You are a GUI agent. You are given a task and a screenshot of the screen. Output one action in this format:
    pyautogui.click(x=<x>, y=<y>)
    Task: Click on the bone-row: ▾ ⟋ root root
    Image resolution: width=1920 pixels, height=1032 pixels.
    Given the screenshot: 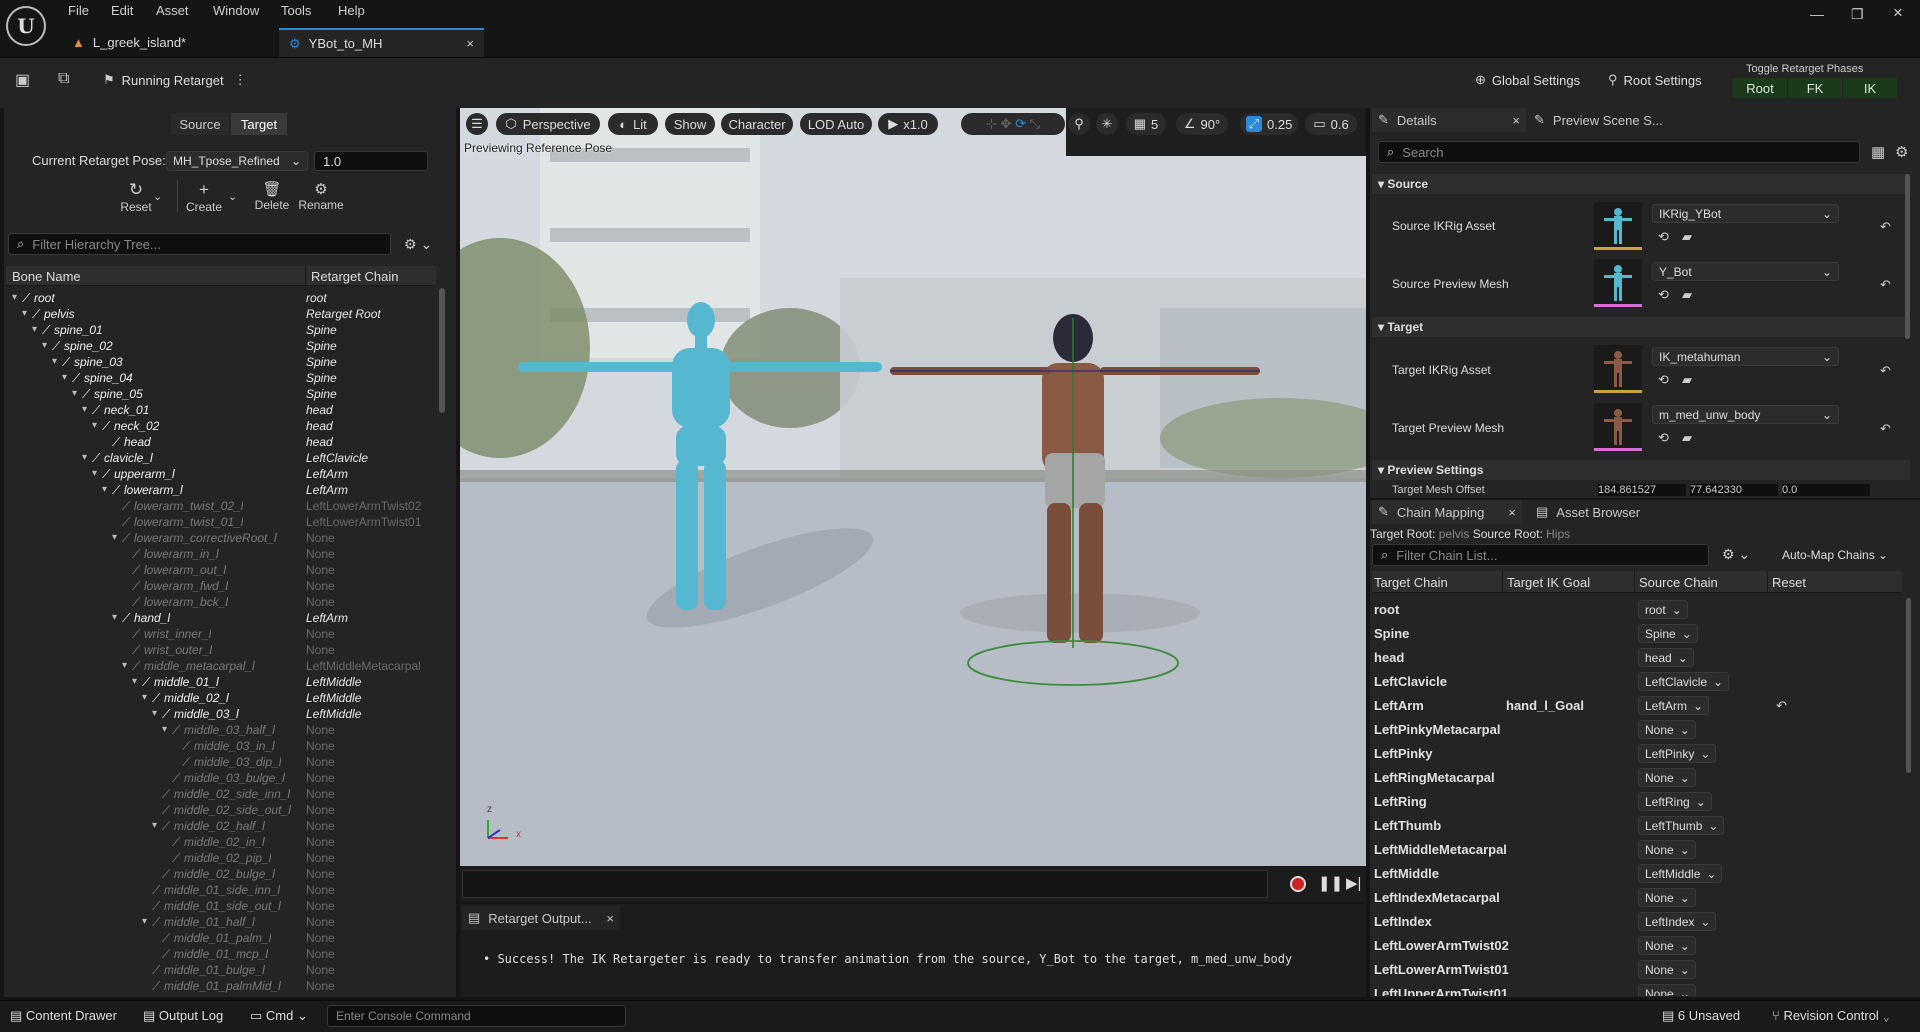 What is the action you would take?
    pyautogui.click(x=222, y=298)
    